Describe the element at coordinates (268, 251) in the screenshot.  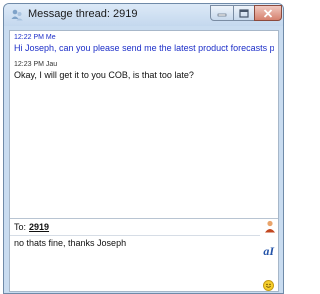
I see `font-icon: aI` at that location.